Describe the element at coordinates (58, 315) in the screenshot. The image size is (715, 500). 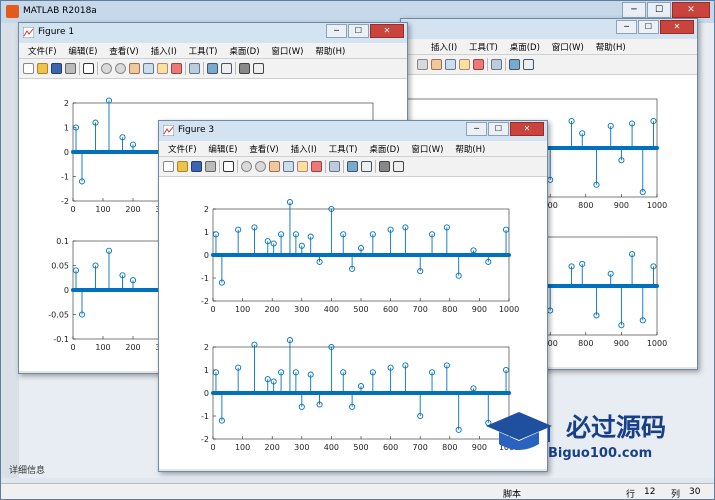
I see `y-tick-label: -0.05` at that location.